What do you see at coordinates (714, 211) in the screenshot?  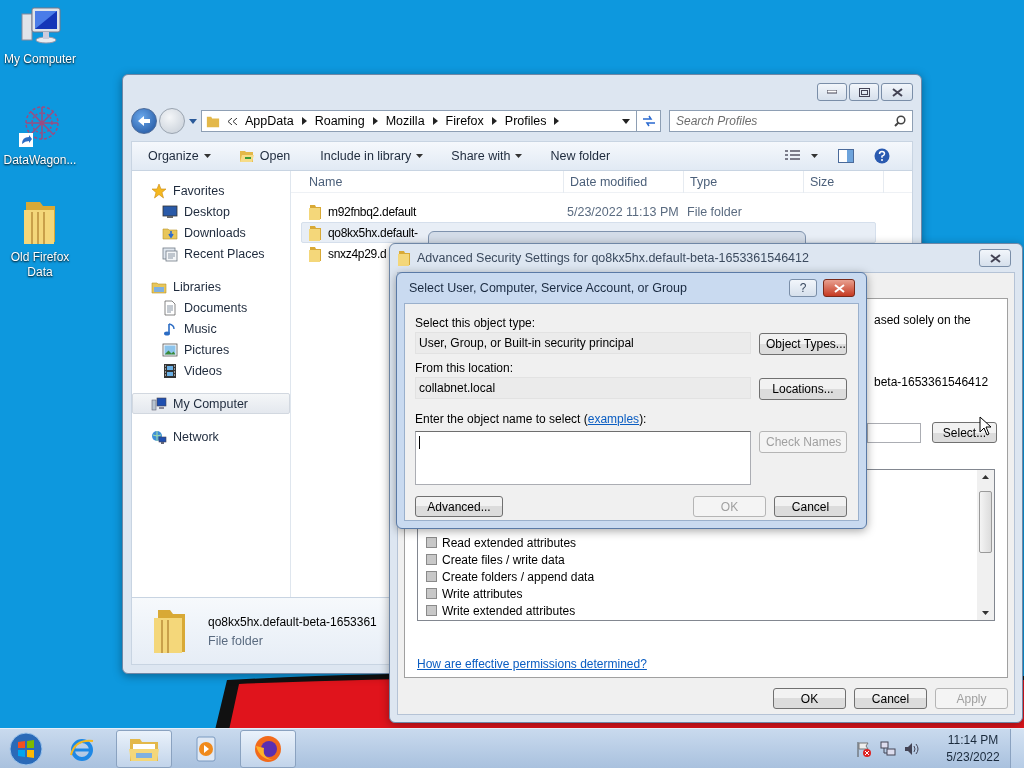 I see `file-type: File folder` at bounding box center [714, 211].